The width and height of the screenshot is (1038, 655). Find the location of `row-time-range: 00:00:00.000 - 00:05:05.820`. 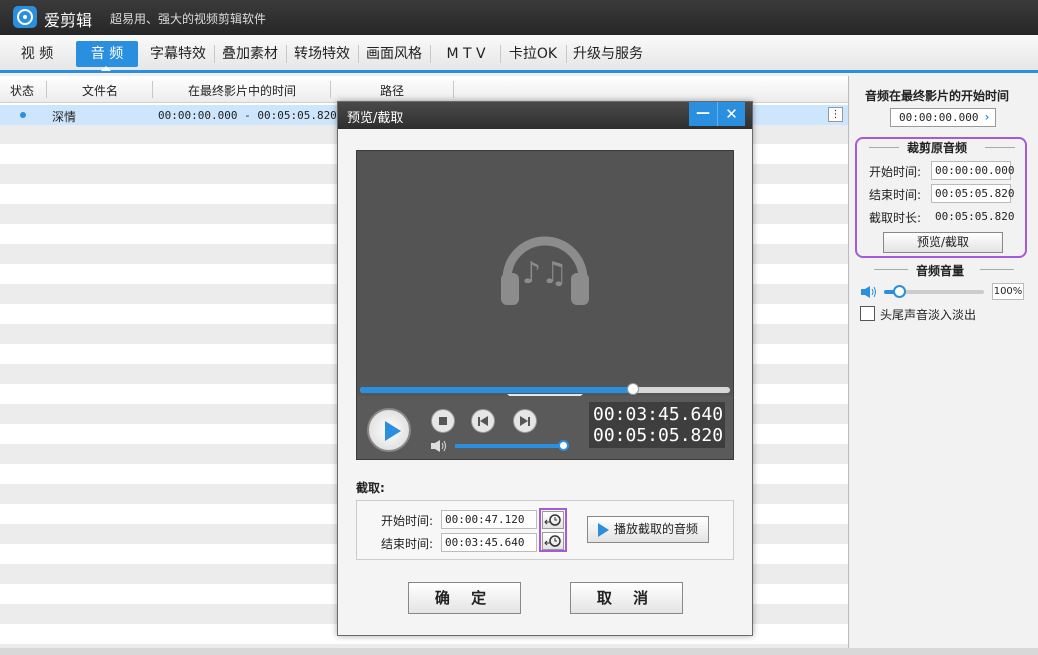

row-time-range: 00:00:00.000 - 00:05:05.820 is located at coordinates (247, 115).